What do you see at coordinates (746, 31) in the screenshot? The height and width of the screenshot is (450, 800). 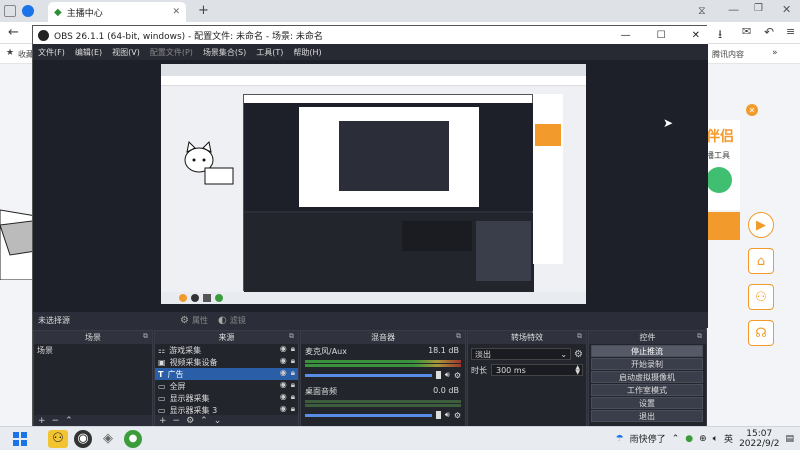 I see `mail-icon: ✉` at bounding box center [746, 31].